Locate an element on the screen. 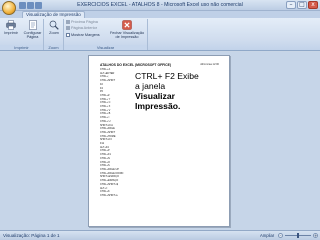 The width and height of the screenshot is (320, 240). close-preview-button: Fechar Visualização de Impressão is located at coordinates (127, 32).